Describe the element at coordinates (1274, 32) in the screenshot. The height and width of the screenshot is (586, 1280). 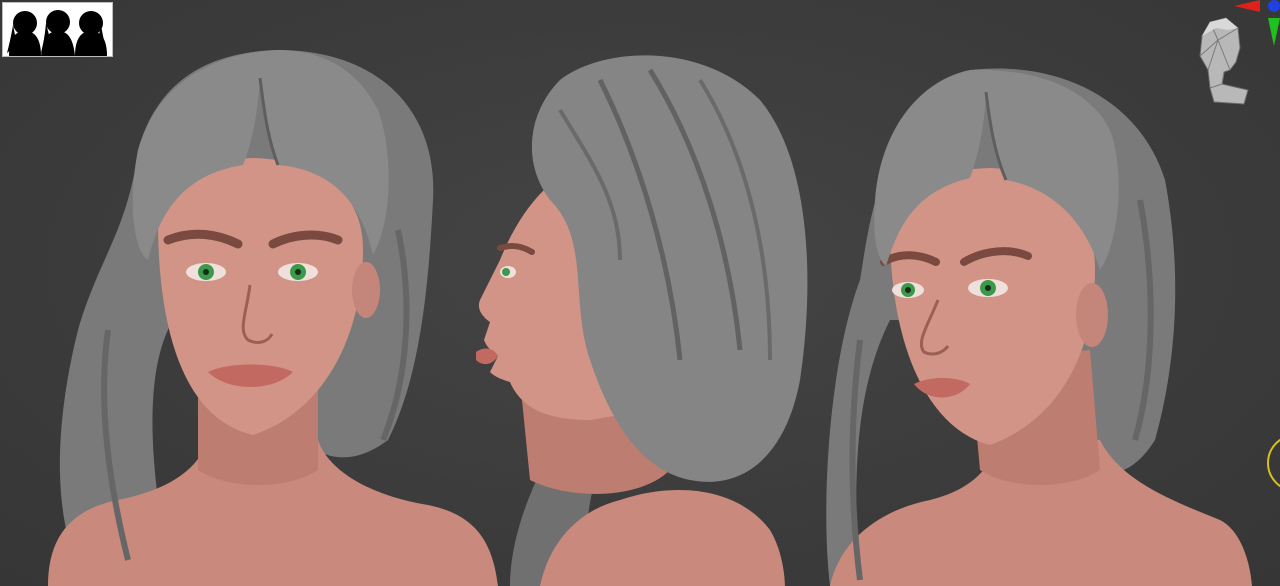
I see `y-axis-arrow-icon` at that location.